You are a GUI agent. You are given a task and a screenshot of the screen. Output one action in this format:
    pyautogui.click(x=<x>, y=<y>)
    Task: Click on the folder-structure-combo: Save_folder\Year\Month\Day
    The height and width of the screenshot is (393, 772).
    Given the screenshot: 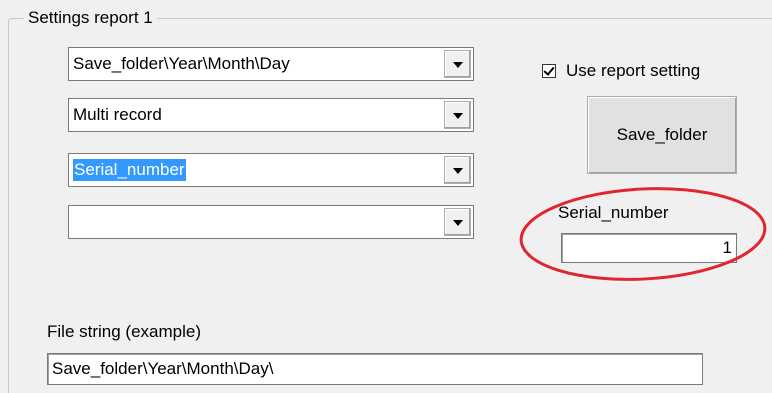 What is the action you would take?
    pyautogui.click(x=271, y=64)
    